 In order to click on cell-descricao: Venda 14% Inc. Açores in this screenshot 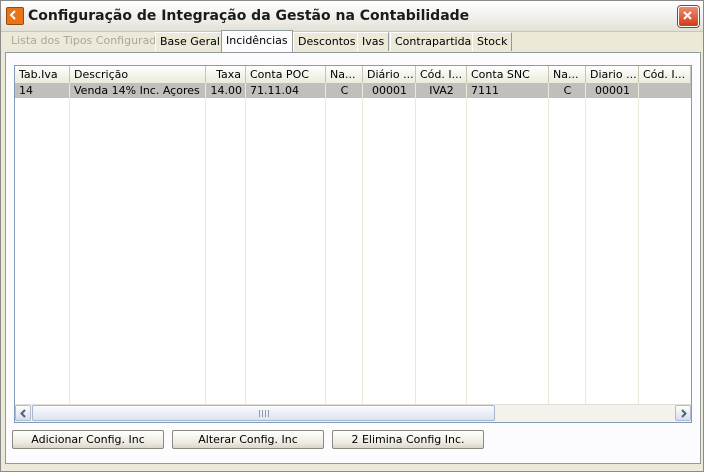, I will do `click(137, 90)`.